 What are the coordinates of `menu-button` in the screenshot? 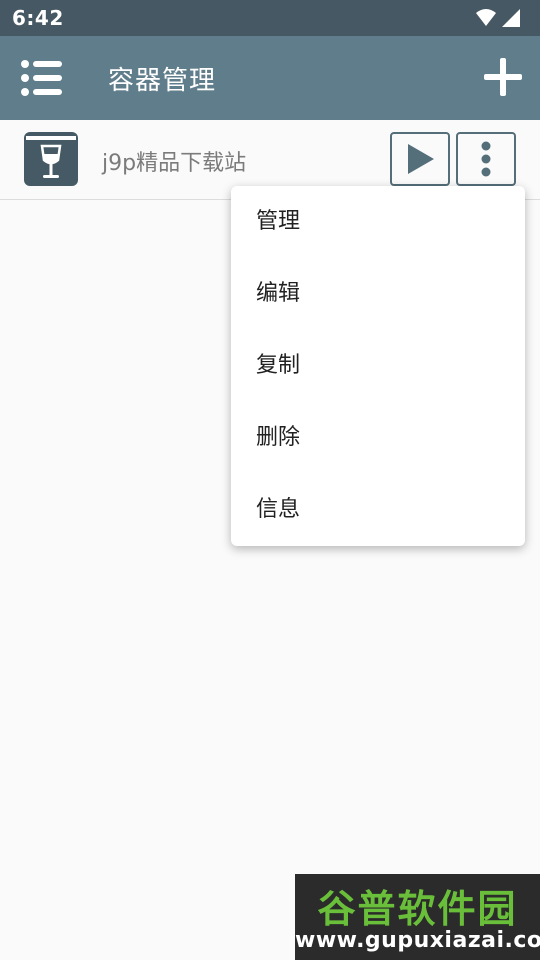 It's located at (42, 78).